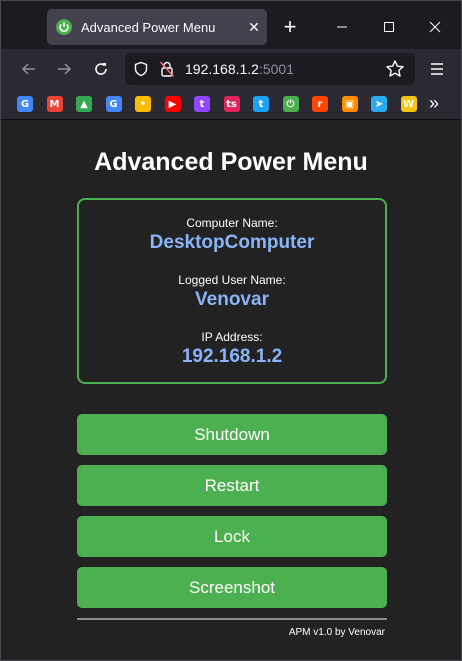 The height and width of the screenshot is (661, 462). Describe the element at coordinates (232, 280) in the screenshot. I see `user-name-label: Logged User Name:` at that location.